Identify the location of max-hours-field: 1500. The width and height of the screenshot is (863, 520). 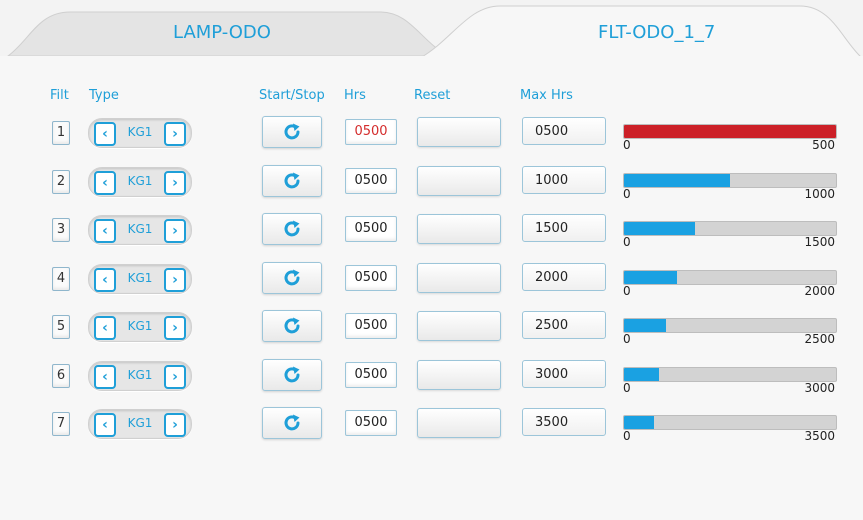
(564, 228).